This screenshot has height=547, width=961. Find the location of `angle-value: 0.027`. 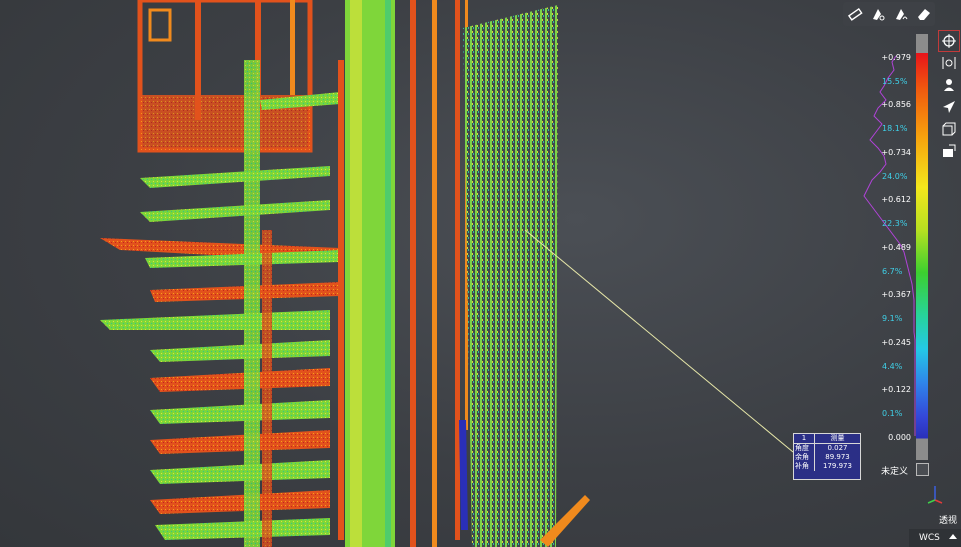

angle-value: 0.027 is located at coordinates (837, 448).